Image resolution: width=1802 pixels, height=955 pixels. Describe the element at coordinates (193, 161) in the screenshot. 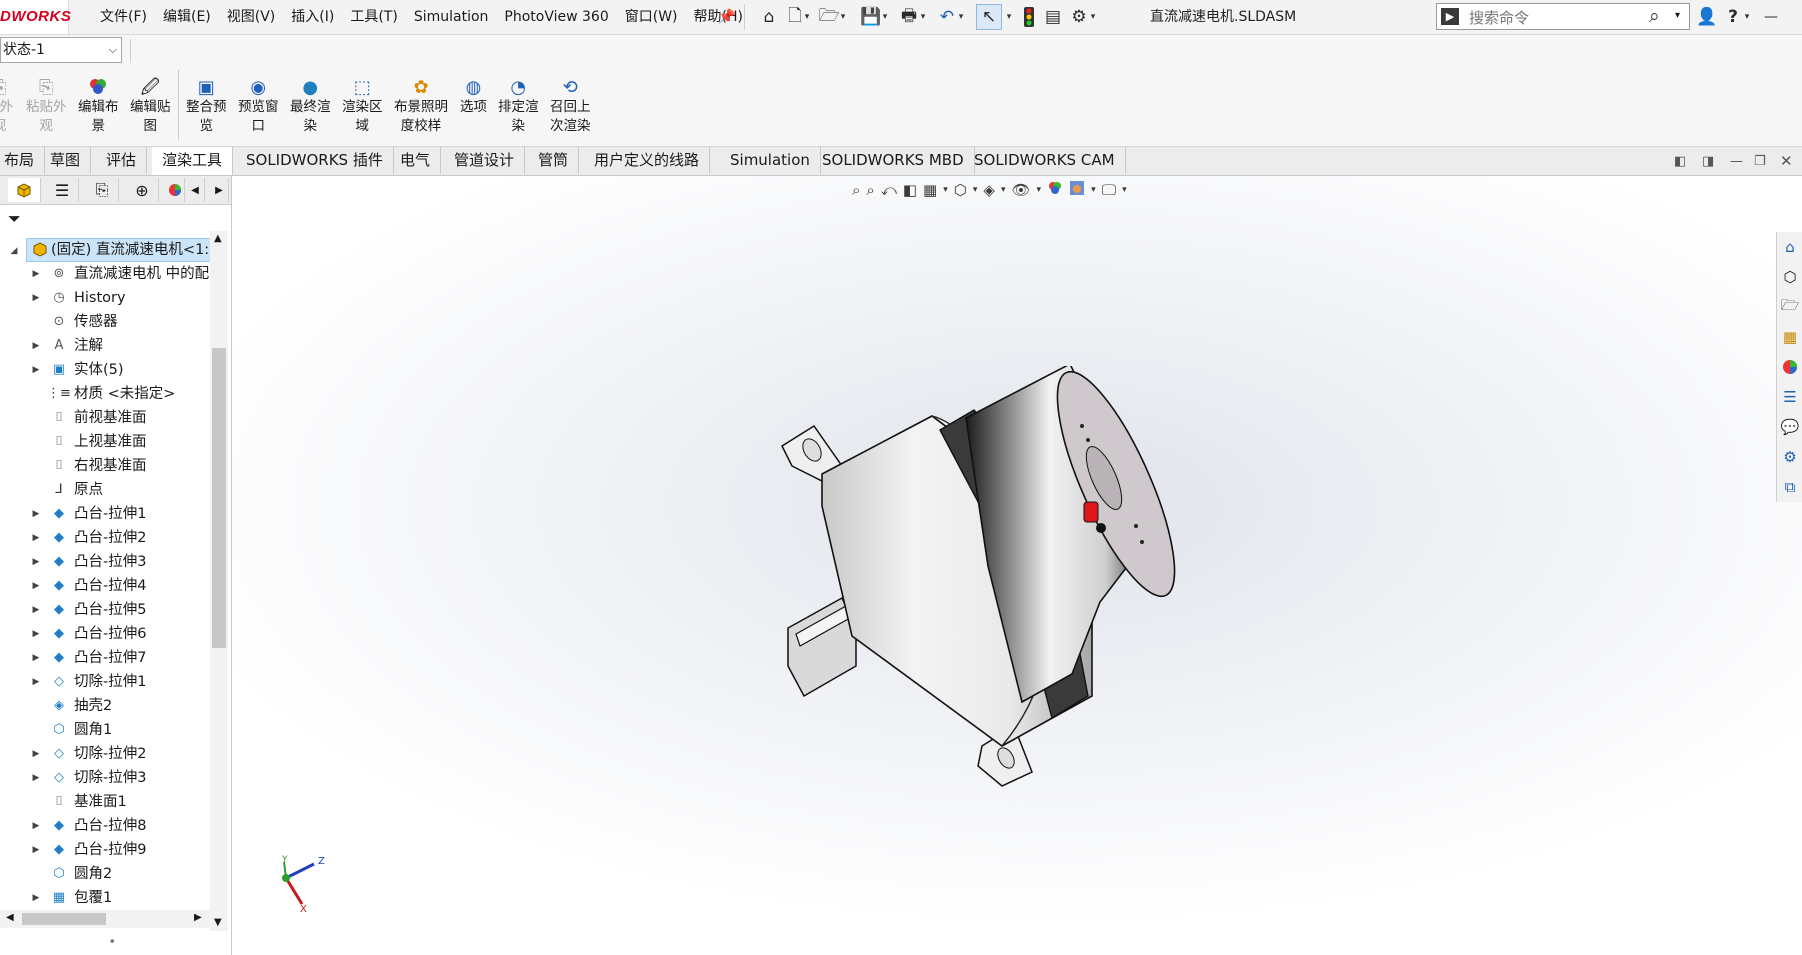

I see `tab-render-tools: 渲染工具` at that location.